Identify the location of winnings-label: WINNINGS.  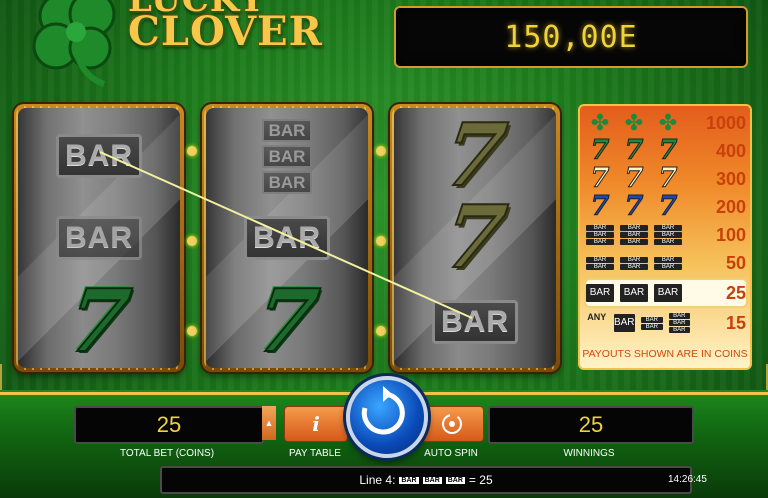
(589, 453).